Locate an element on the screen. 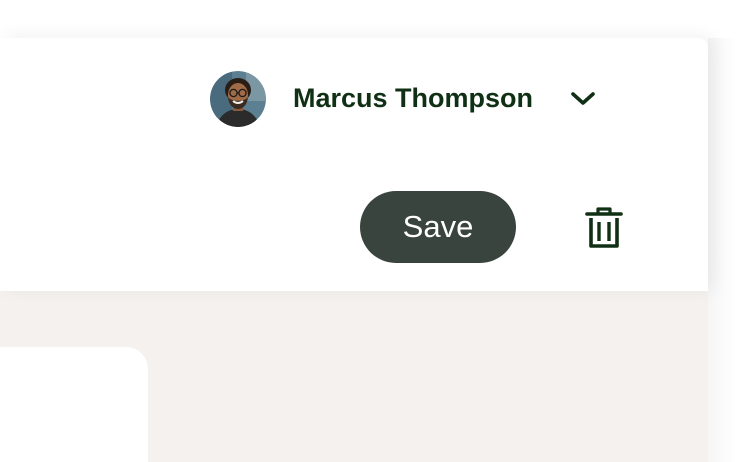 The width and height of the screenshot is (755, 462). trash-icon is located at coordinates (604, 227).